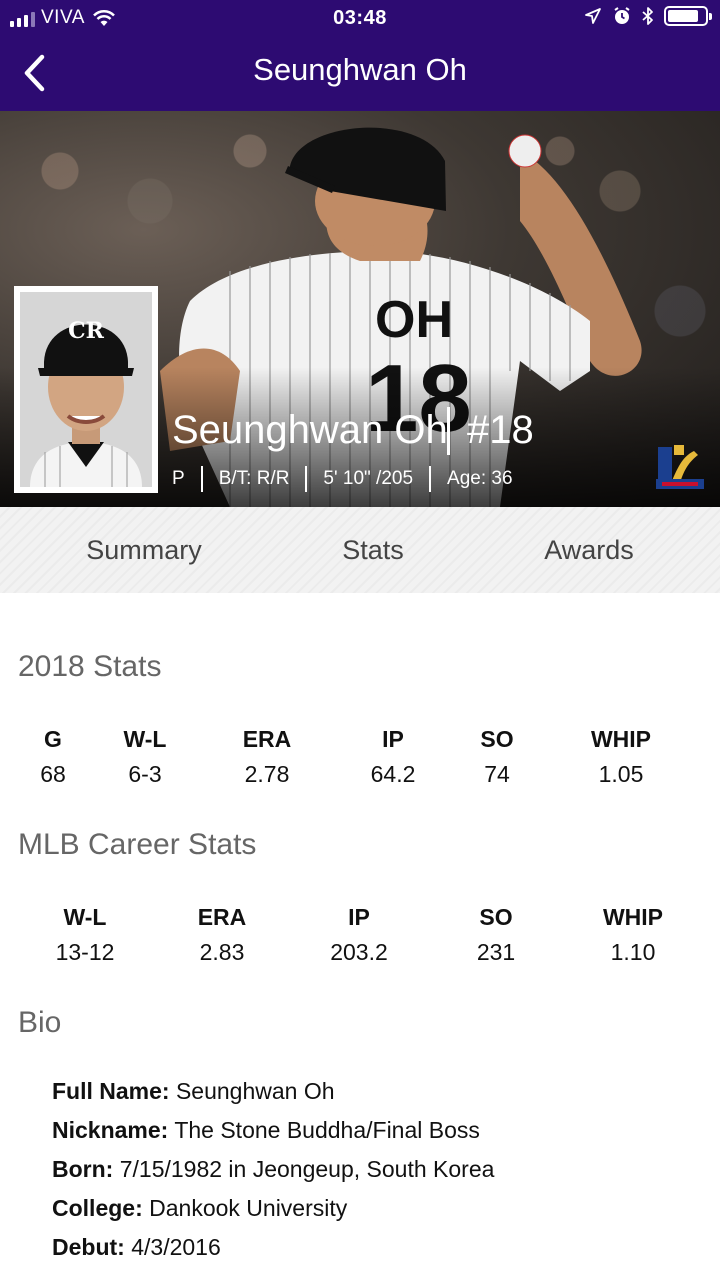 The height and width of the screenshot is (1280, 720). Describe the element at coordinates (360, 18) in the screenshot. I see `status-bar: VIVA 03:48` at that location.